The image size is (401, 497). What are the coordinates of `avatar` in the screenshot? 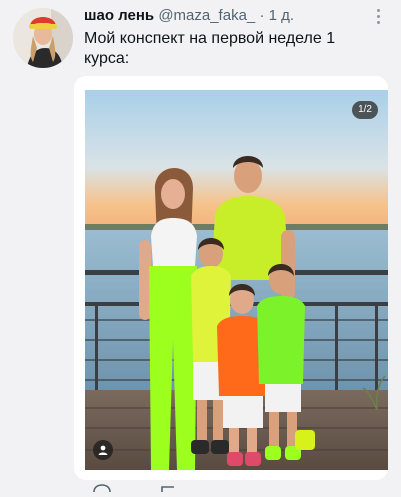 It's located at (43, 38).